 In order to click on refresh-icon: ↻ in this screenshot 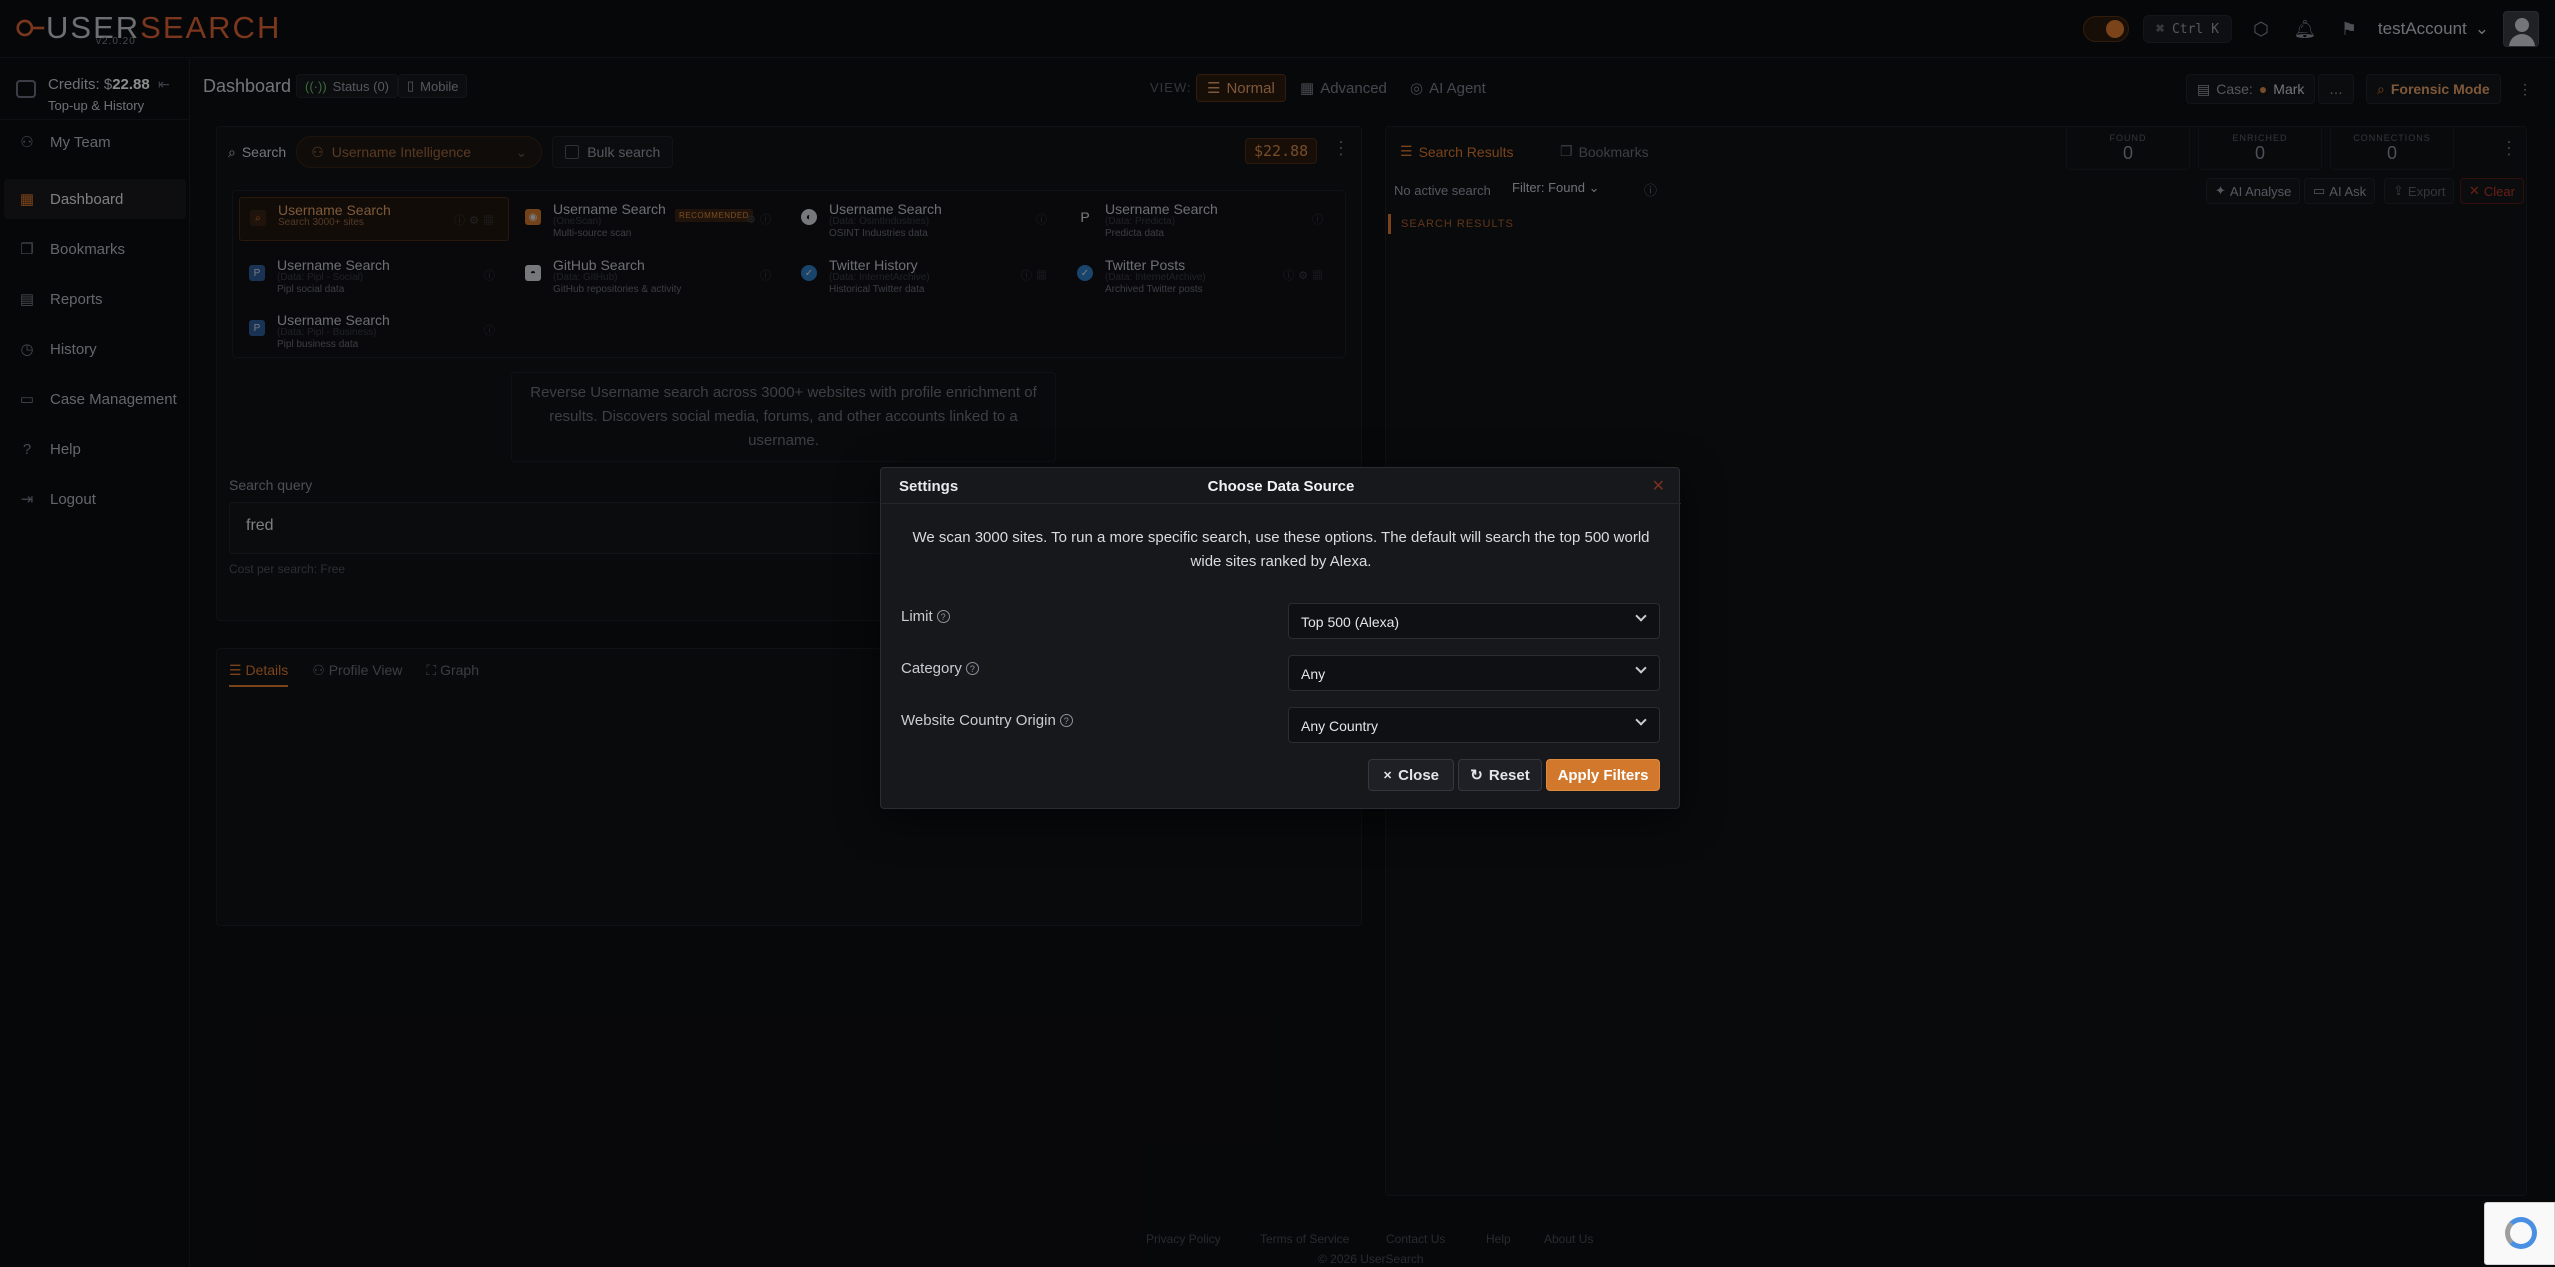, I will do `click(1476, 775)`.